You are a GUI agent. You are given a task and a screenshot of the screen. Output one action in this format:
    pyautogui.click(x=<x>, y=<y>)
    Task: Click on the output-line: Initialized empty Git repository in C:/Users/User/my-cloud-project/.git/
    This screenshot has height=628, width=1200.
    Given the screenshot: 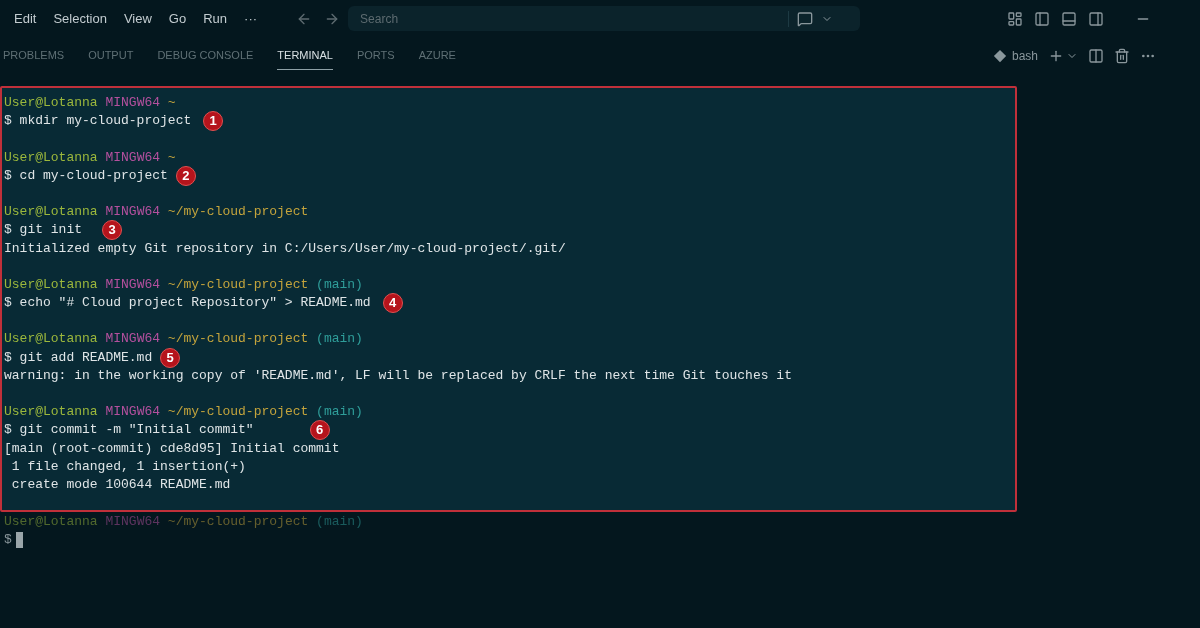 What is the action you would take?
    pyautogui.click(x=285, y=248)
    